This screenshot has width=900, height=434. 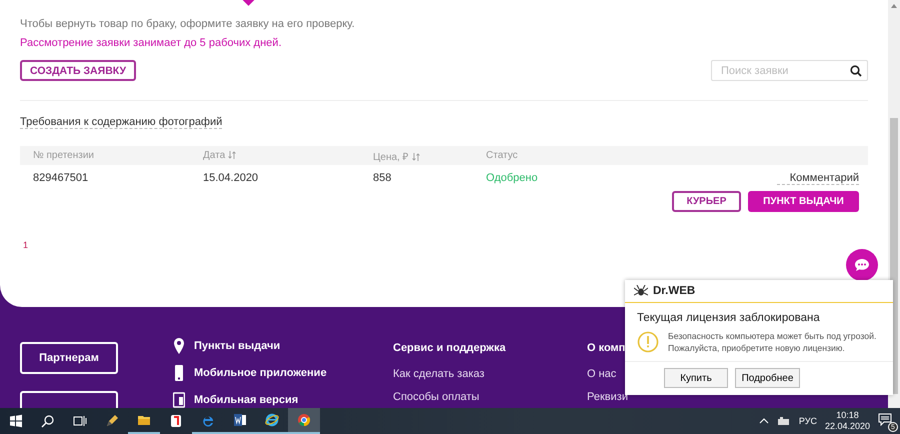 I want to click on footer-link: Реквизи, so click(x=606, y=397).